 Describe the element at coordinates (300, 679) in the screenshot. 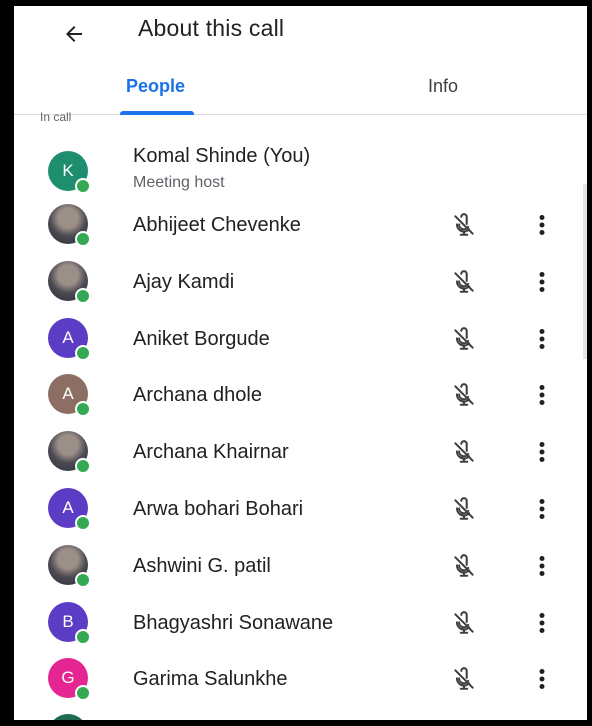

I see `participant-row: G Garima Salunkhe` at that location.